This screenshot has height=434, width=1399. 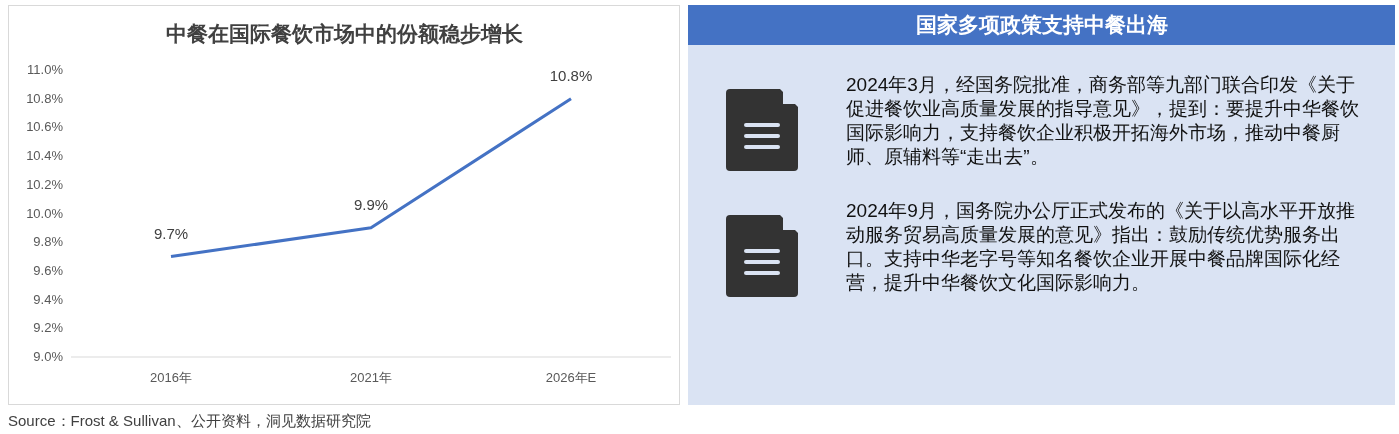 What do you see at coordinates (190, 421) in the screenshot?
I see `source-note: Source：Frost & Sullivan、公开资料，洞见数据研究院` at bounding box center [190, 421].